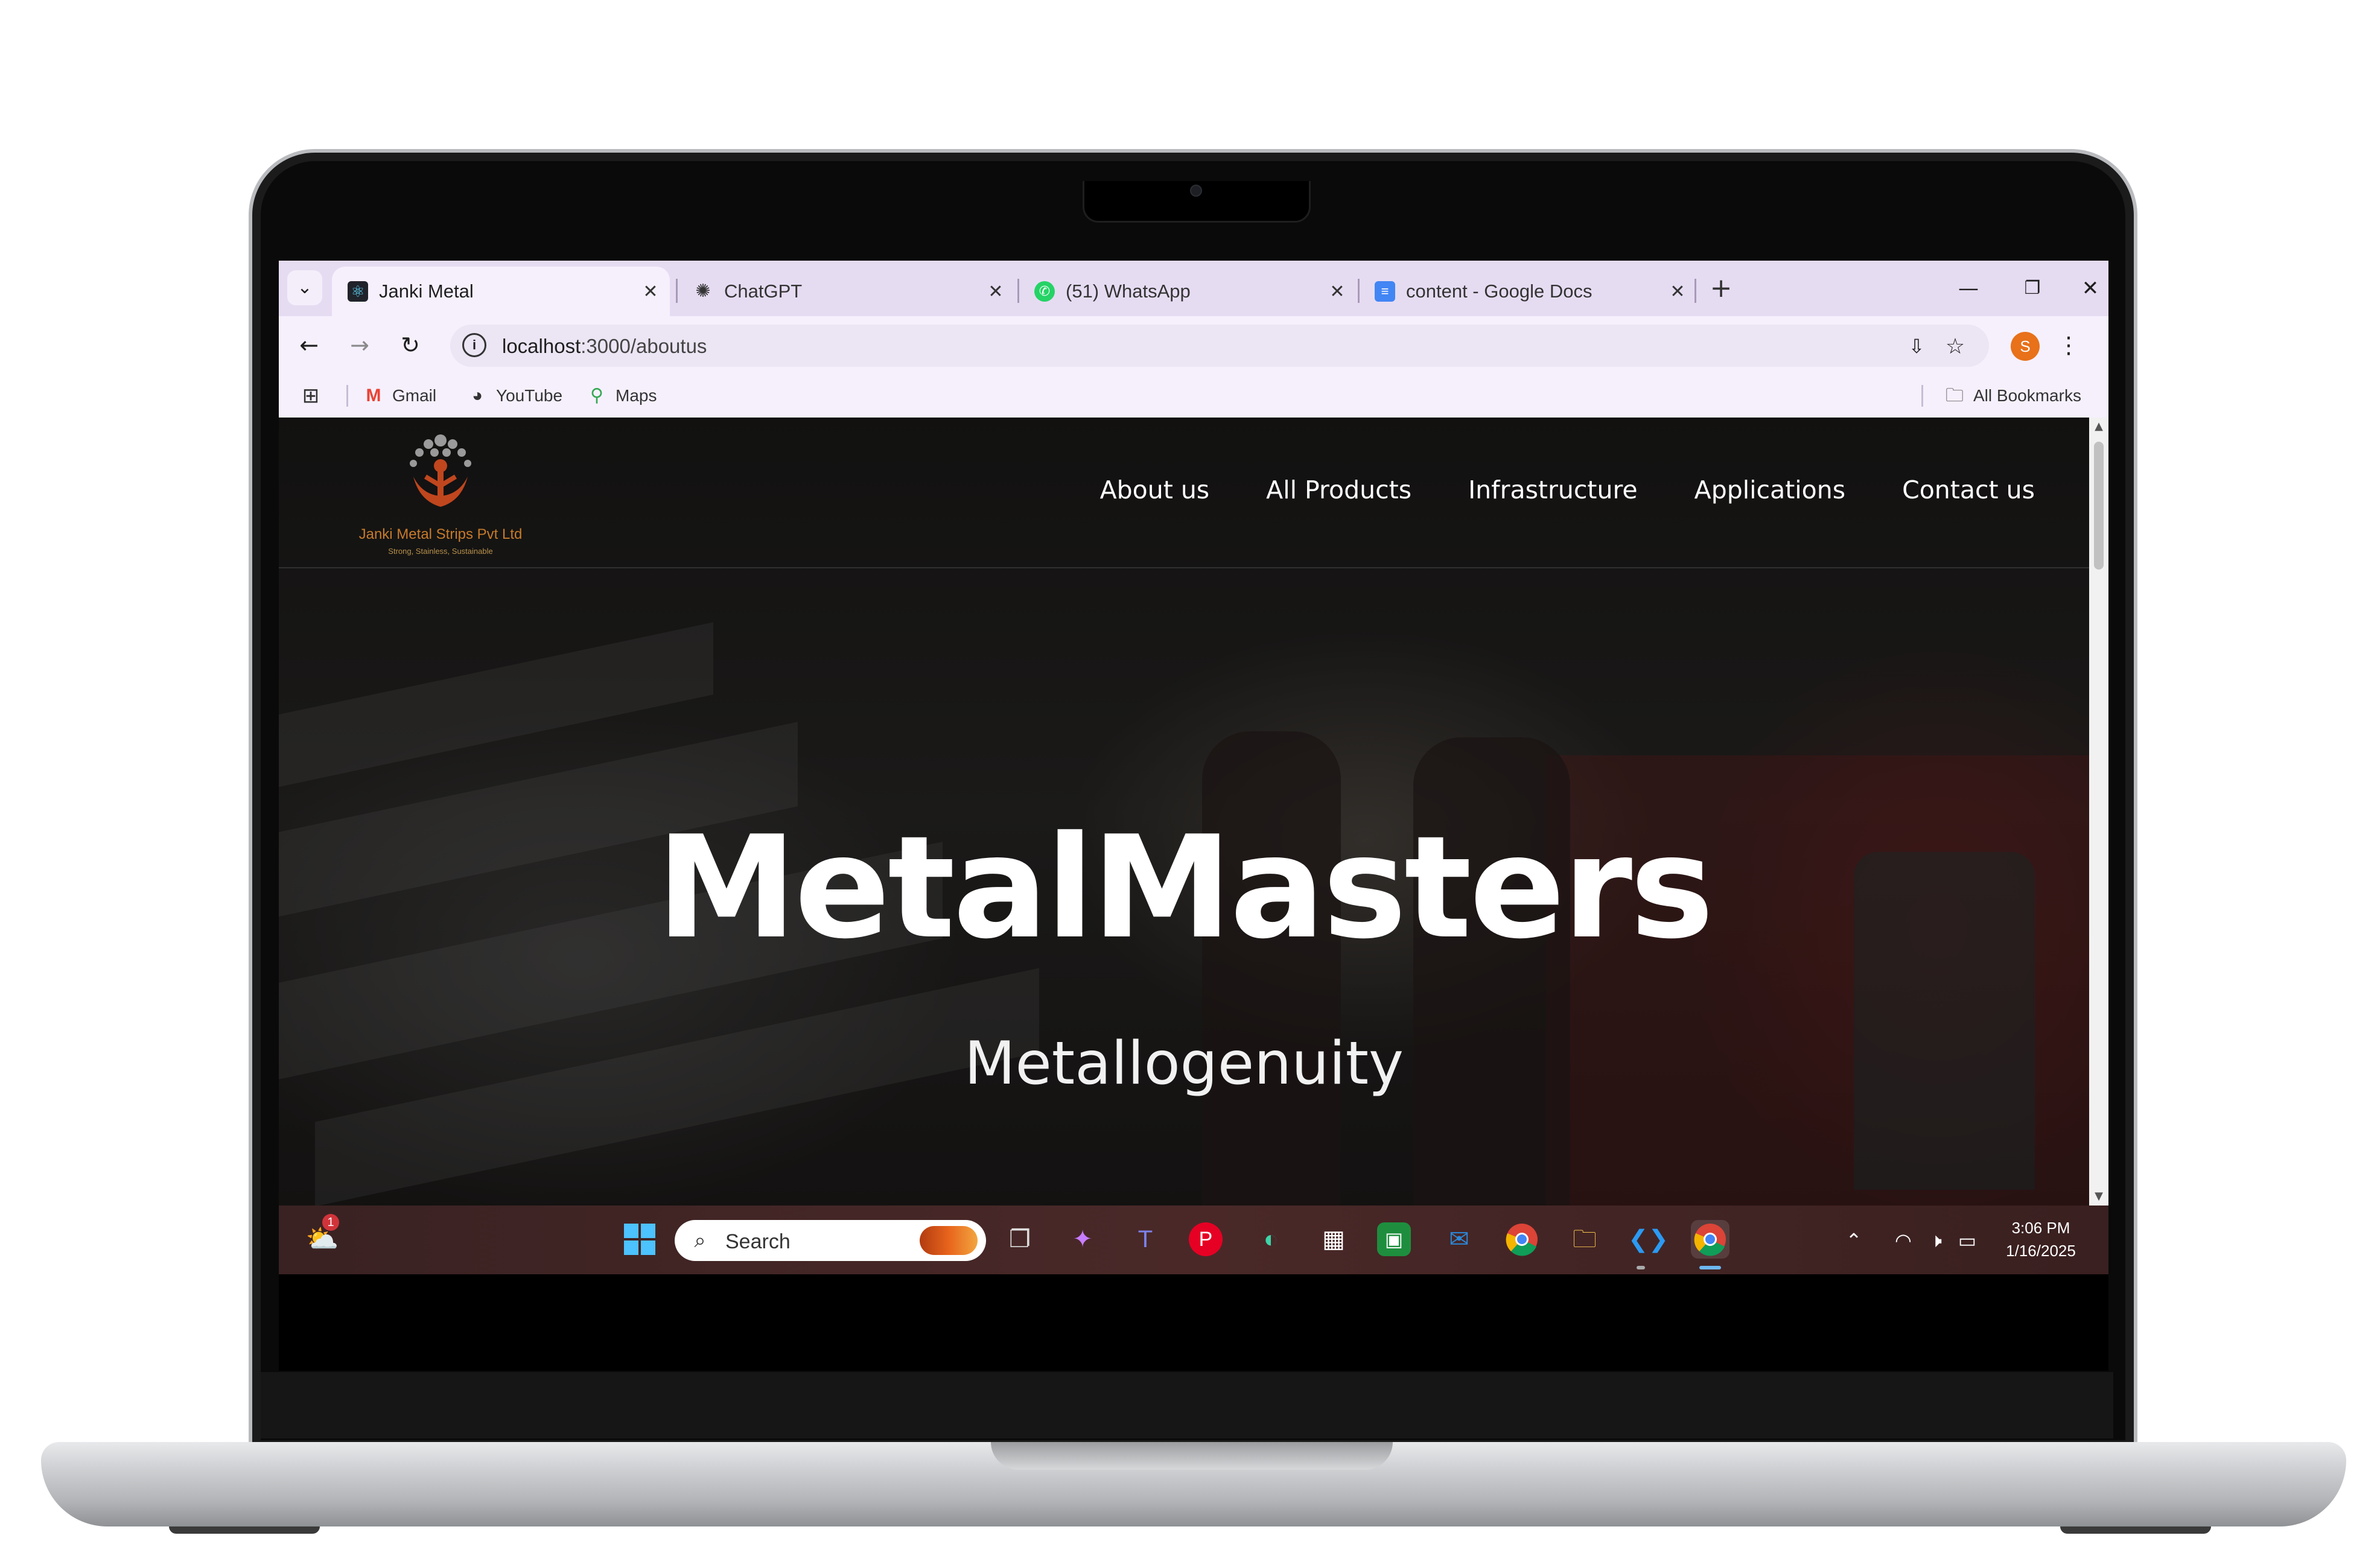 The image size is (2380, 1547). I want to click on google-docs-icon: ≡, so click(1385, 292).